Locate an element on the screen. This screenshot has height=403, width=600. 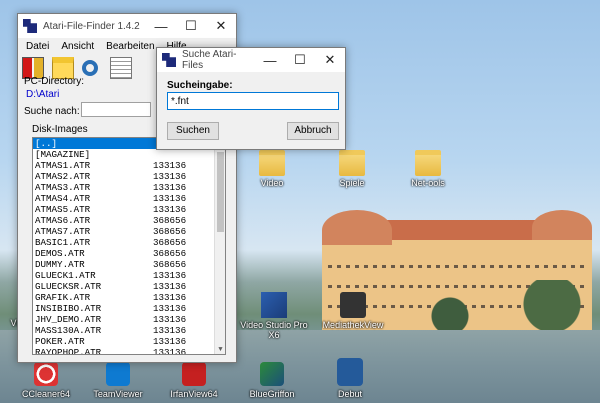
file-list-item: GRAFIK.ATR 133136 is located at coordinates (129, 297).